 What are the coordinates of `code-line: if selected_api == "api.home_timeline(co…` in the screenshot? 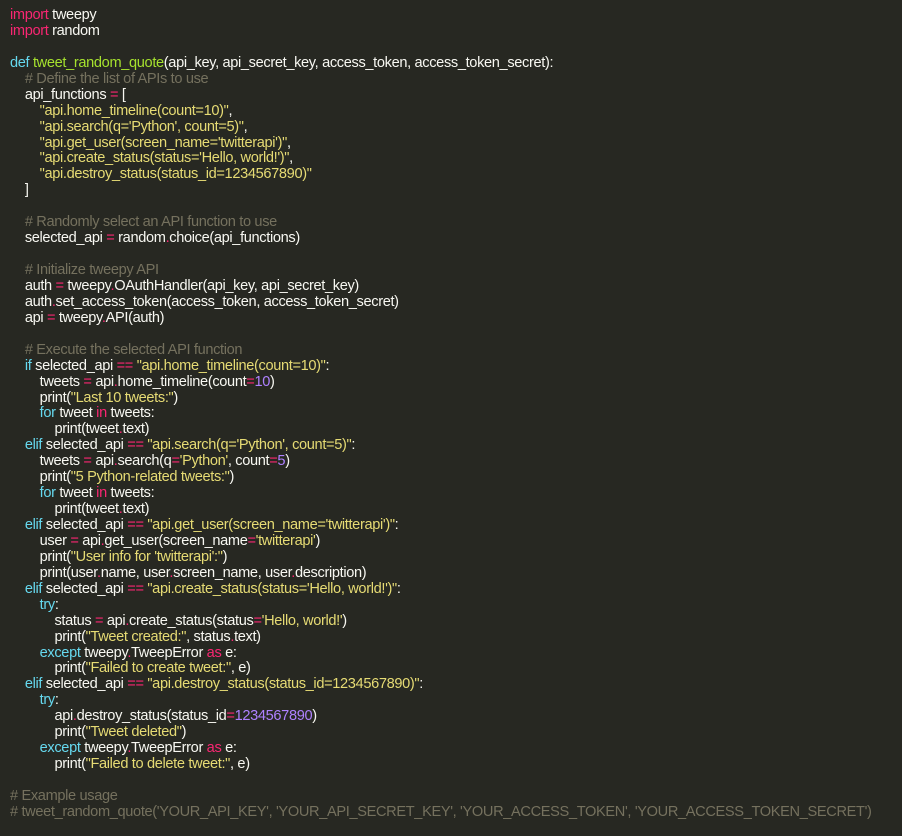 It's located at (456, 366).